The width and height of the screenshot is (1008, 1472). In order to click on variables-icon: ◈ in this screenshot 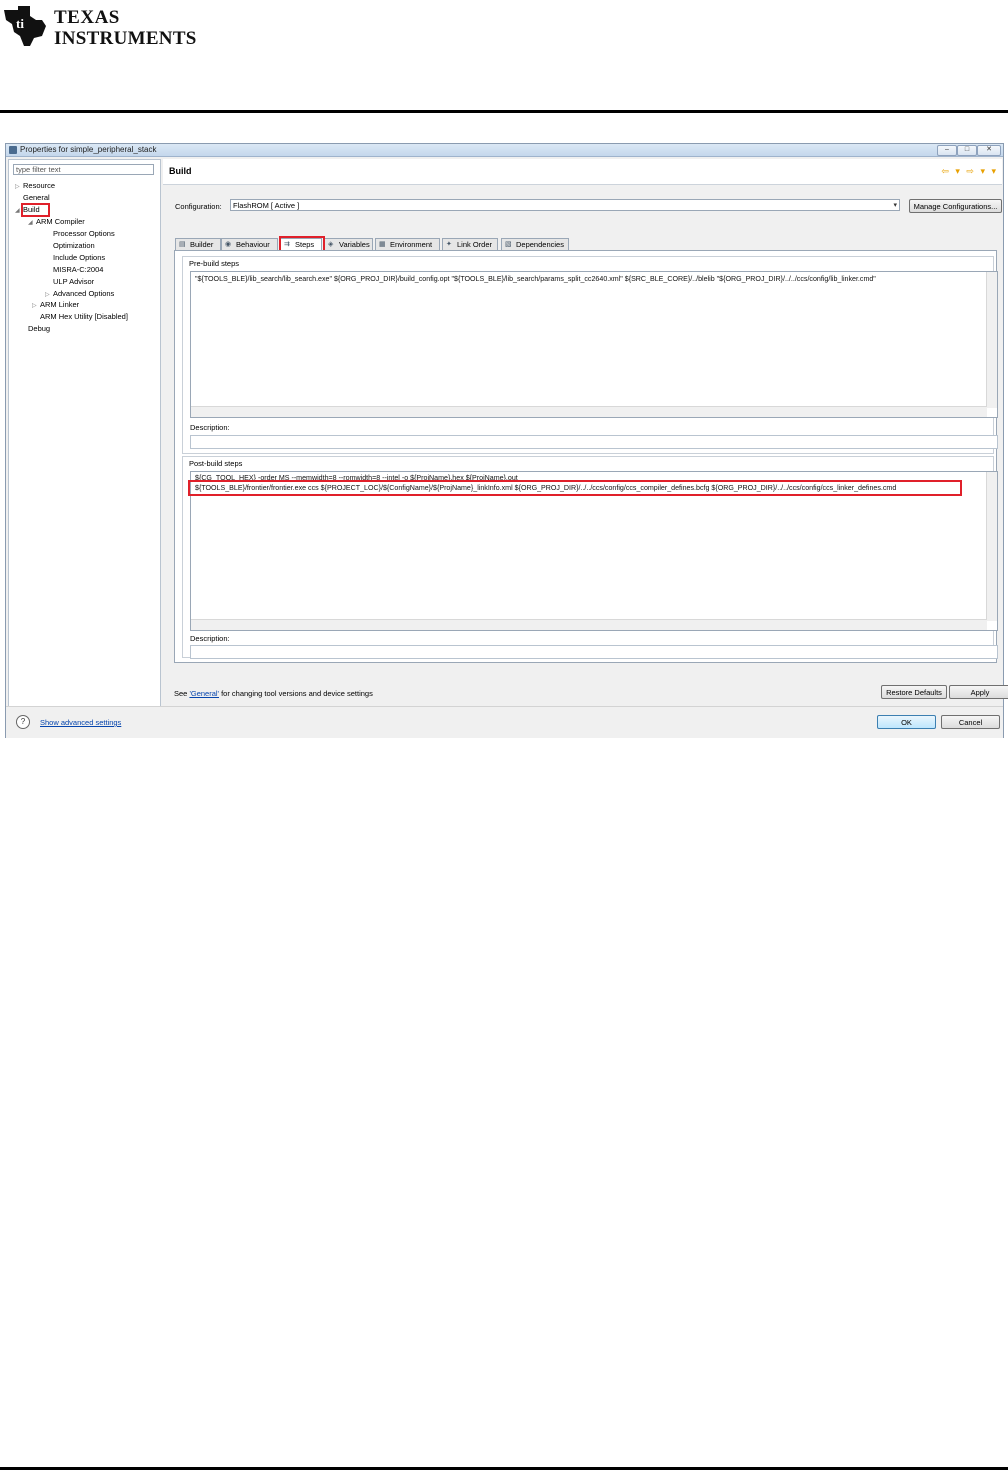, I will do `click(331, 244)`.